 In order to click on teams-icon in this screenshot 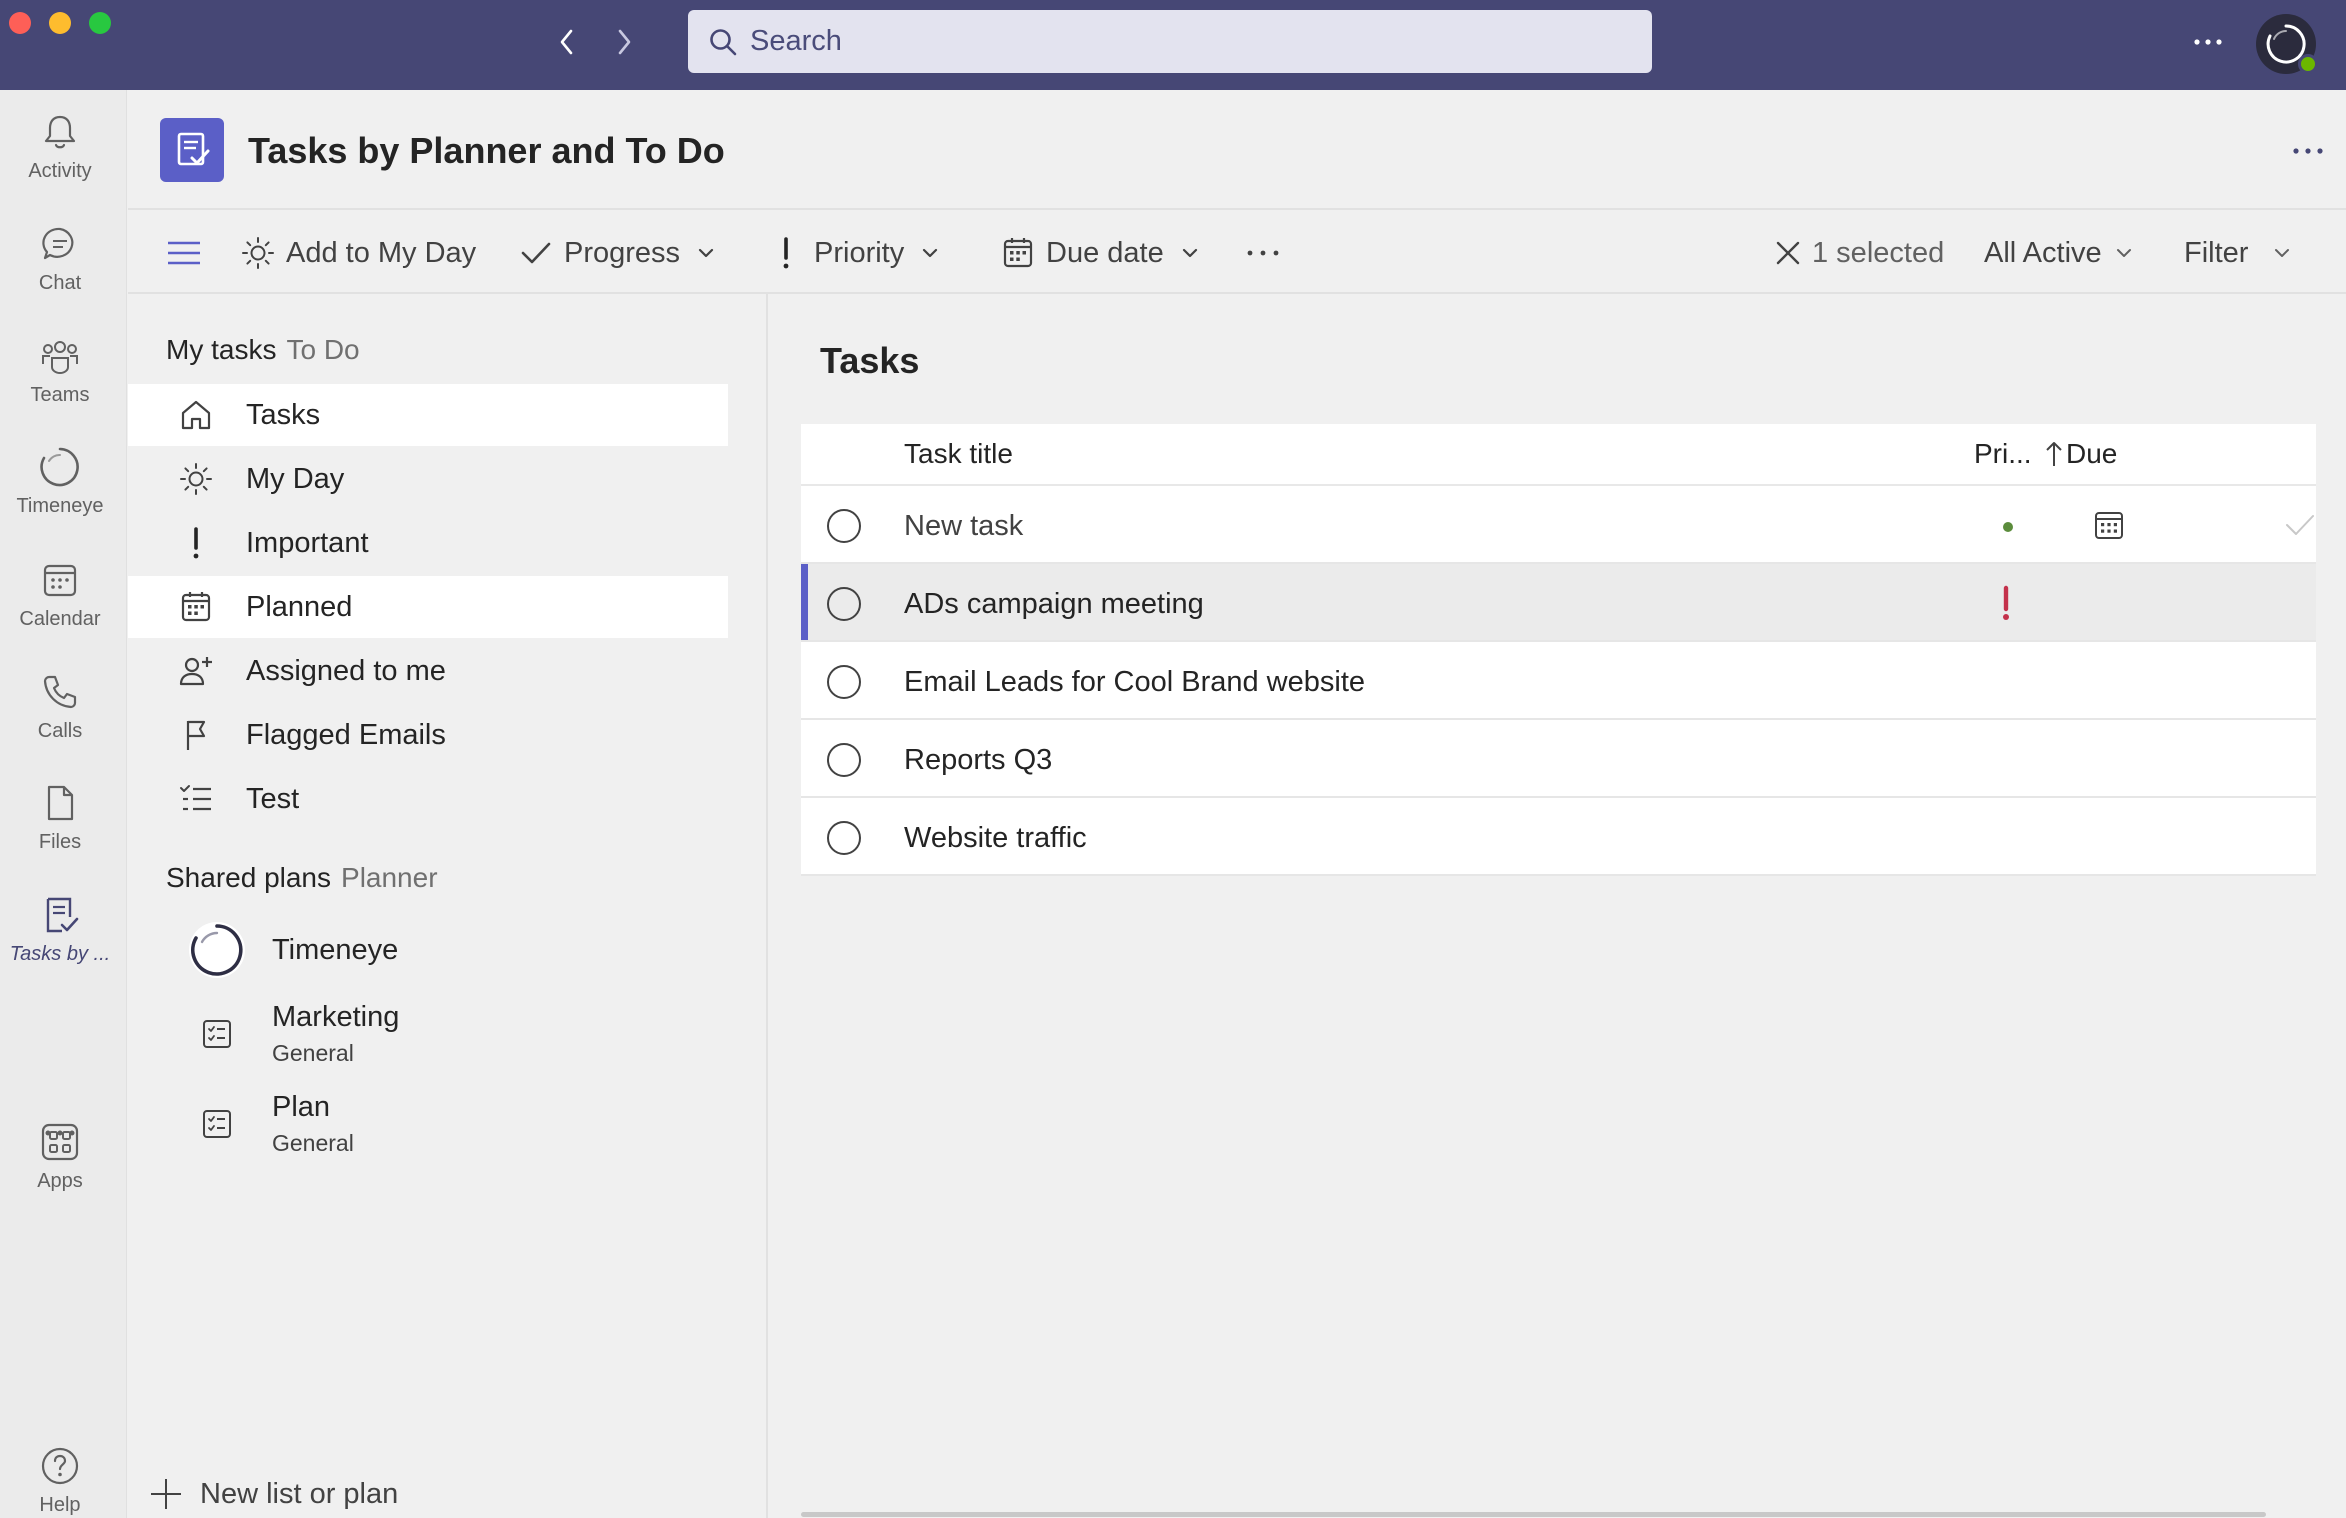, I will do `click(60, 356)`.